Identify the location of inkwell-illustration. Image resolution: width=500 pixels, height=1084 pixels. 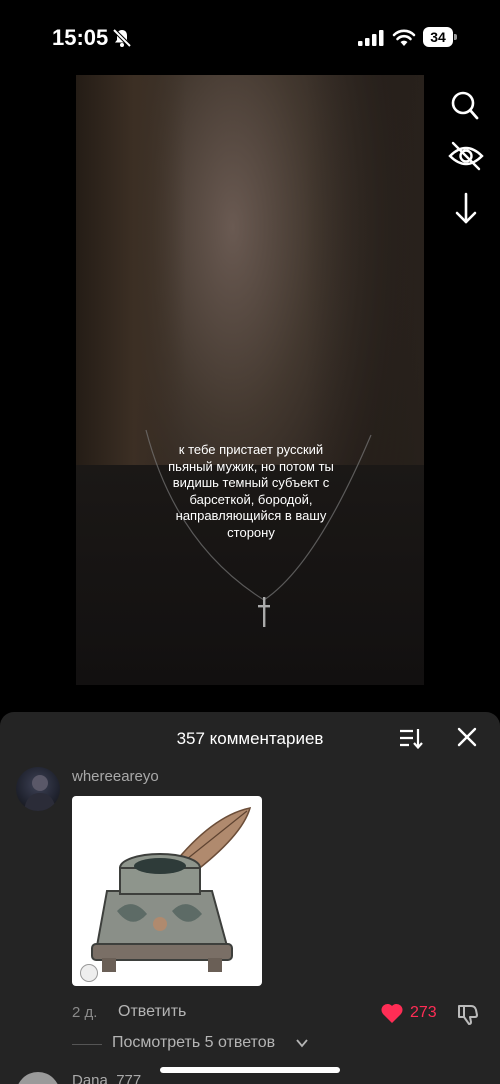
(171, 889).